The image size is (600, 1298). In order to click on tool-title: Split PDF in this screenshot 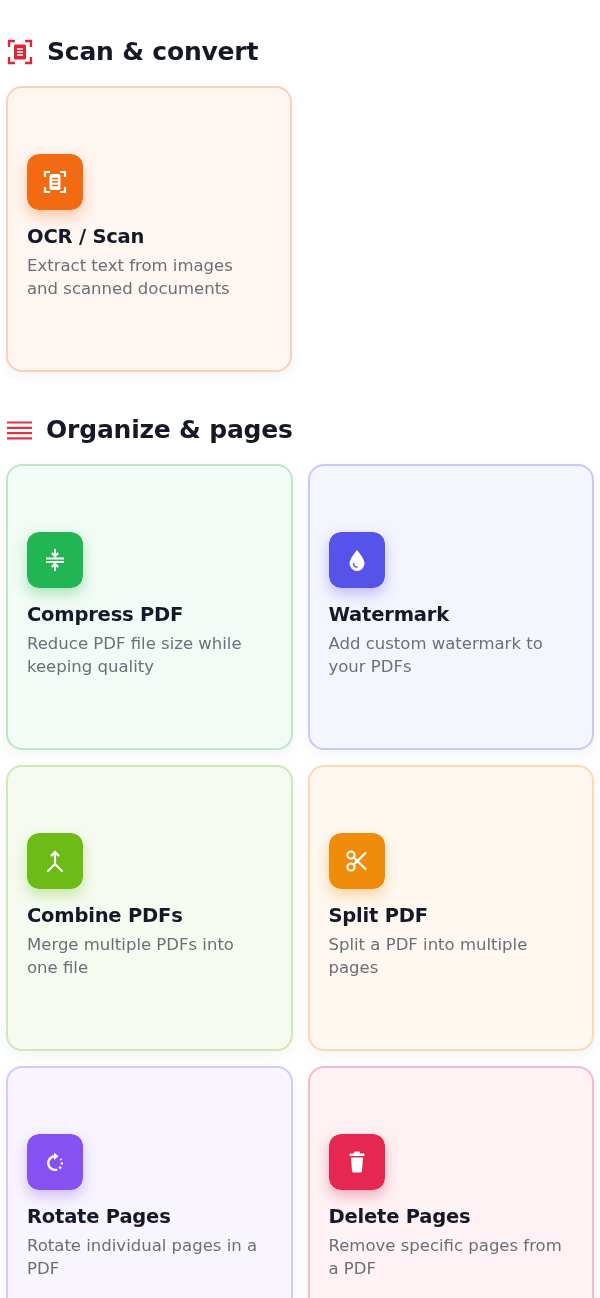, I will do `click(378, 916)`.